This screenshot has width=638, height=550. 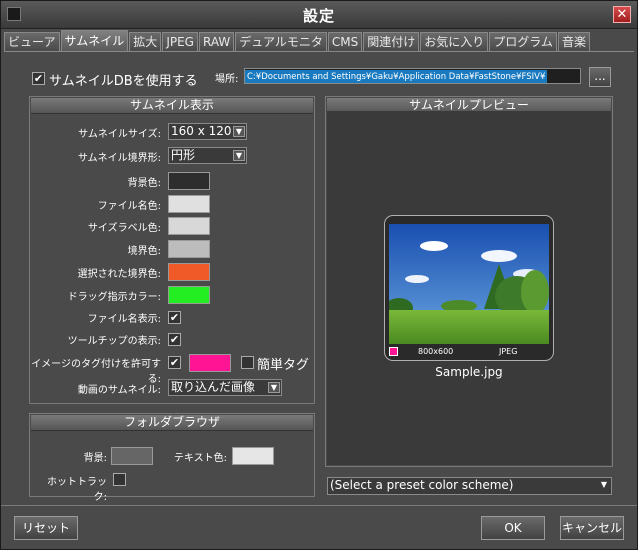 I want to click on sample-filename: Sample.jpg, so click(x=469, y=372).